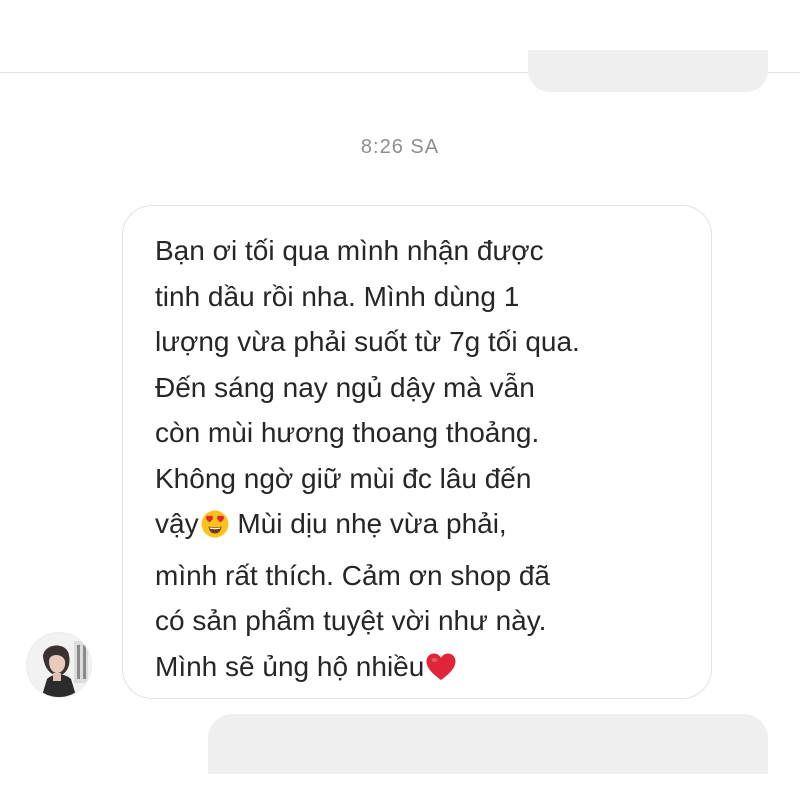 This screenshot has width=800, height=800. I want to click on message-line-7: vậy, so click(177, 523).